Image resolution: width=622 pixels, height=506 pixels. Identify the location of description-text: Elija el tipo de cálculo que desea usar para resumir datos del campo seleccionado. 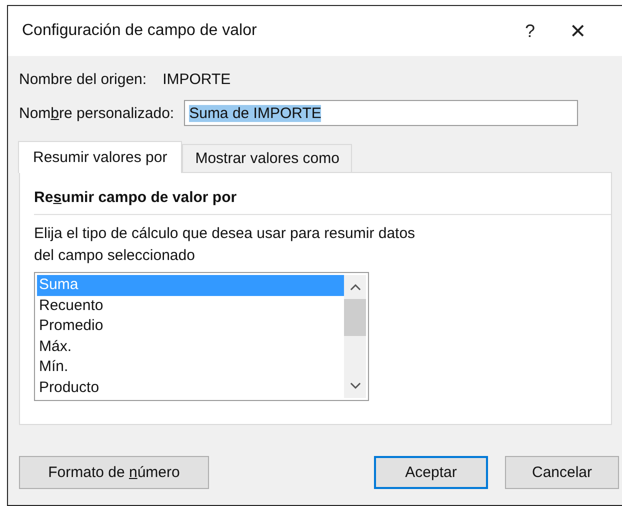
(225, 245).